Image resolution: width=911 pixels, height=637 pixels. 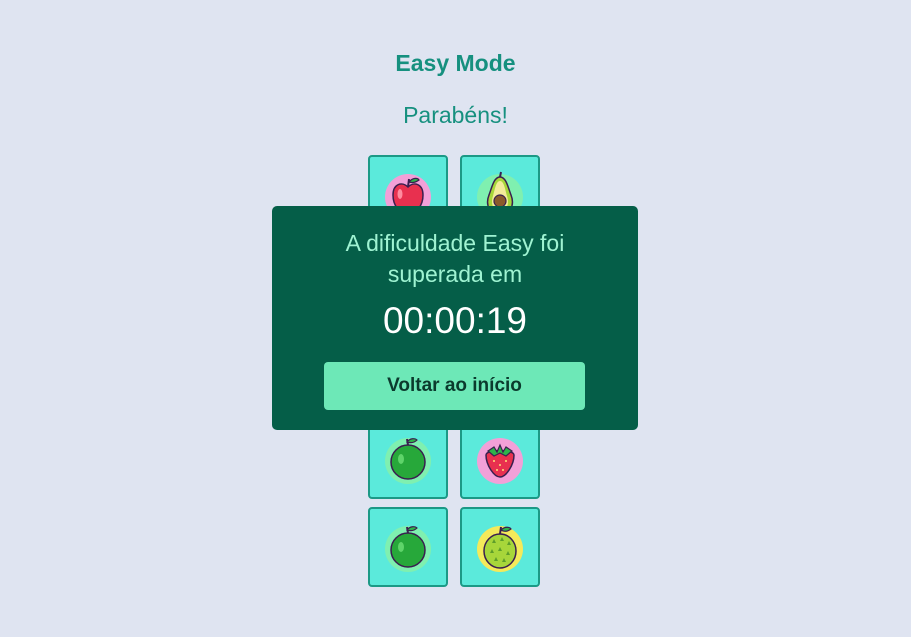 What do you see at coordinates (455, 258) in the screenshot?
I see `victory-message: A dificuldade Easy foi superada em` at bounding box center [455, 258].